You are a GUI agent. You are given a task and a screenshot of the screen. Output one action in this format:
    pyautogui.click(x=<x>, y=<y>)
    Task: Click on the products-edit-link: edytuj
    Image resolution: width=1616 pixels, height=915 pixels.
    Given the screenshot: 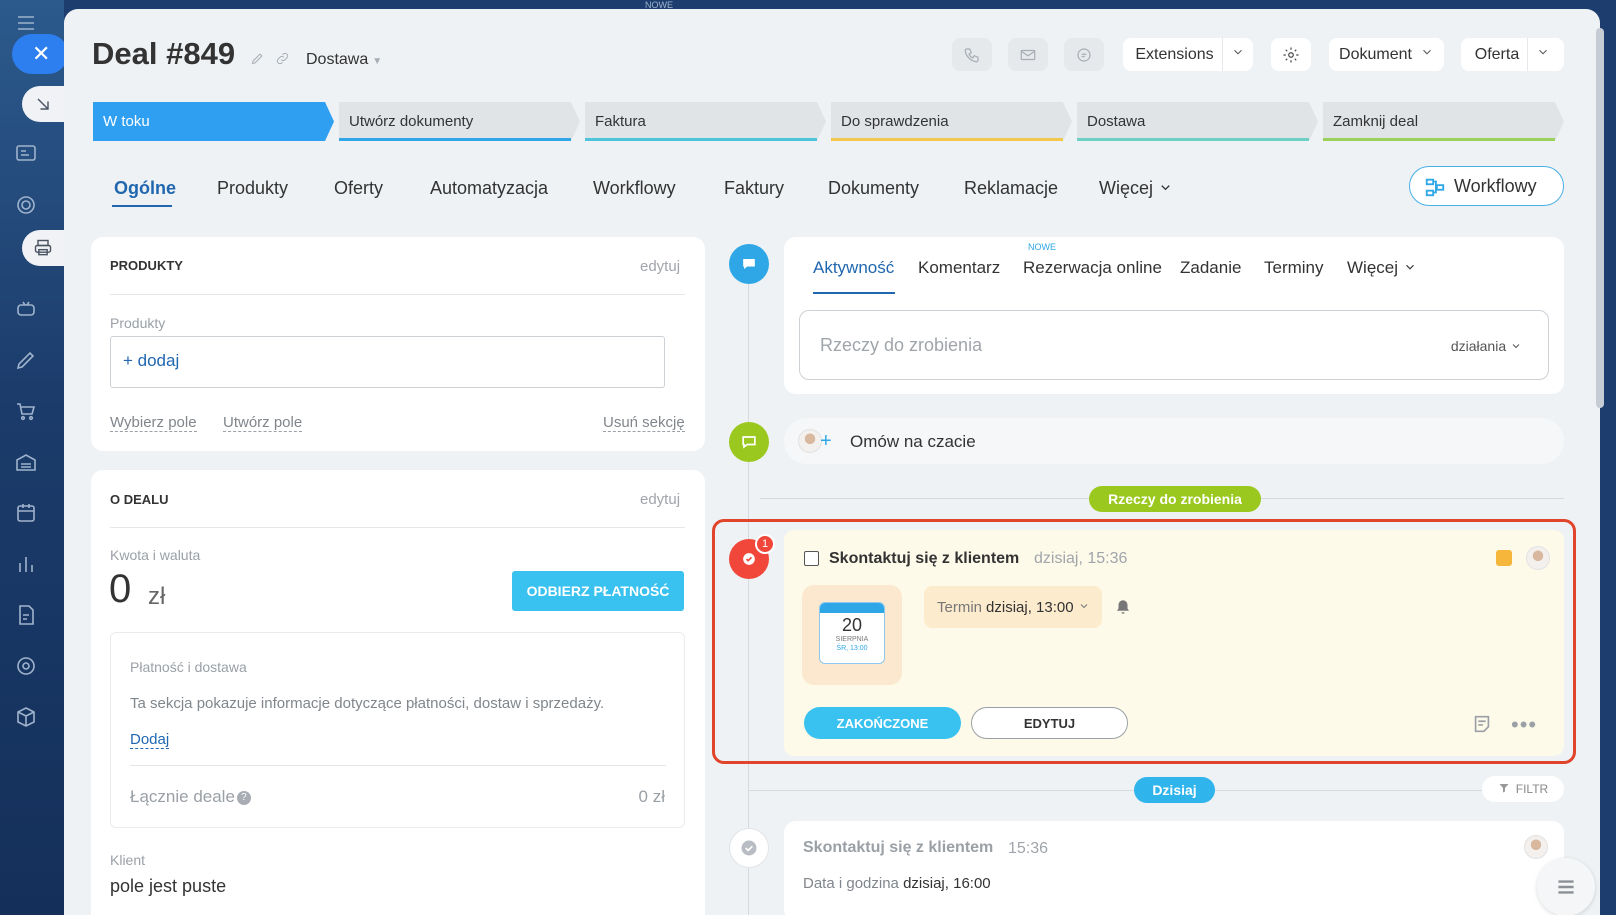 What is the action you would take?
    pyautogui.click(x=660, y=266)
    